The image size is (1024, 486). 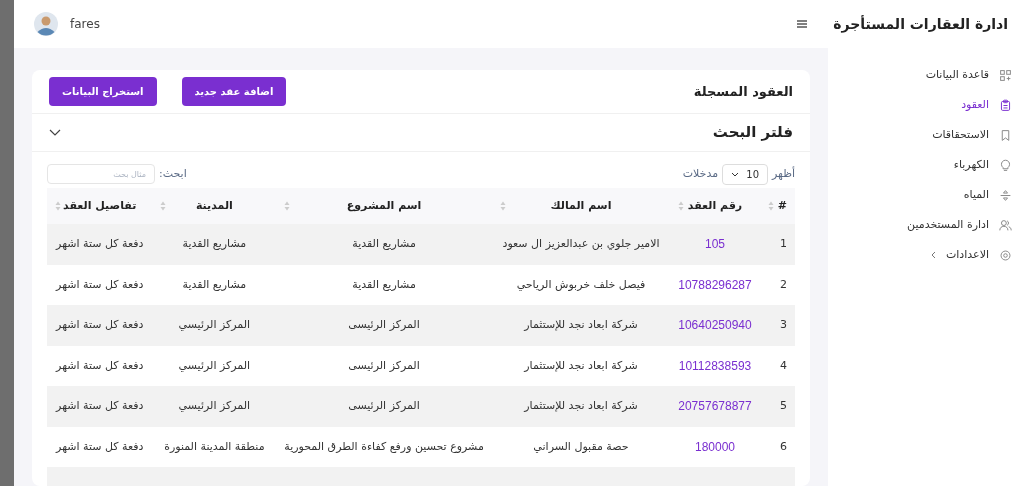 I want to click on search-label: ابحث:, so click(x=173, y=173).